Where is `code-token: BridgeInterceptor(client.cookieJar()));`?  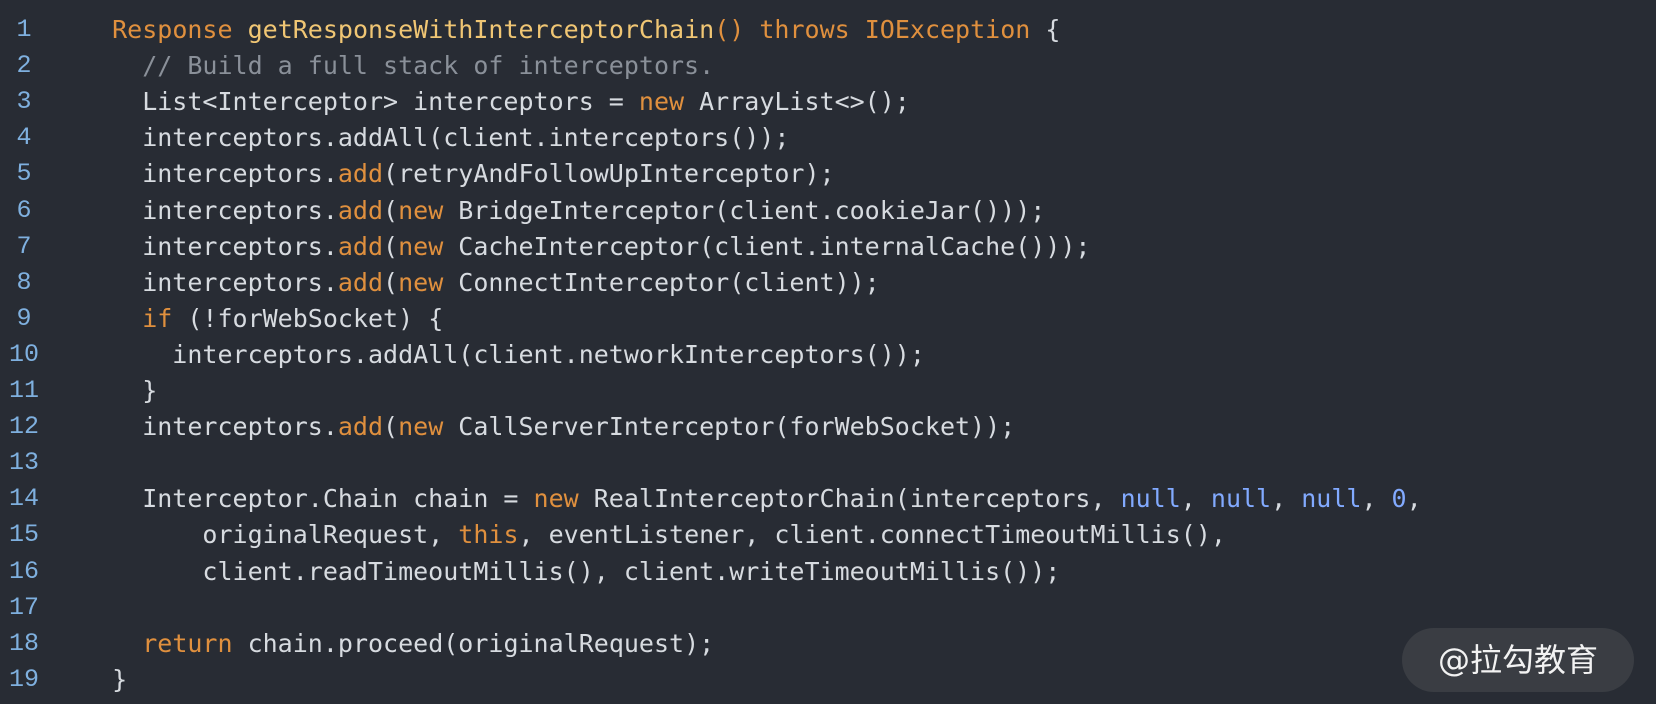 code-token: BridgeInterceptor(client.cookieJar())); is located at coordinates (744, 210).